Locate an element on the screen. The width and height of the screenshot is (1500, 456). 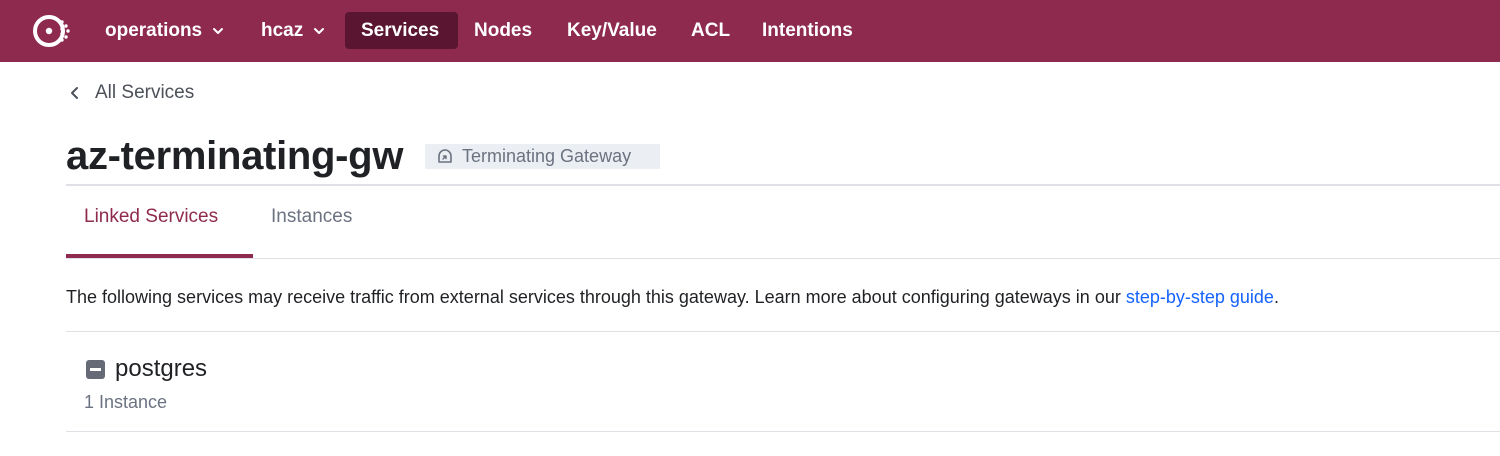
title-divider is located at coordinates (783, 185).